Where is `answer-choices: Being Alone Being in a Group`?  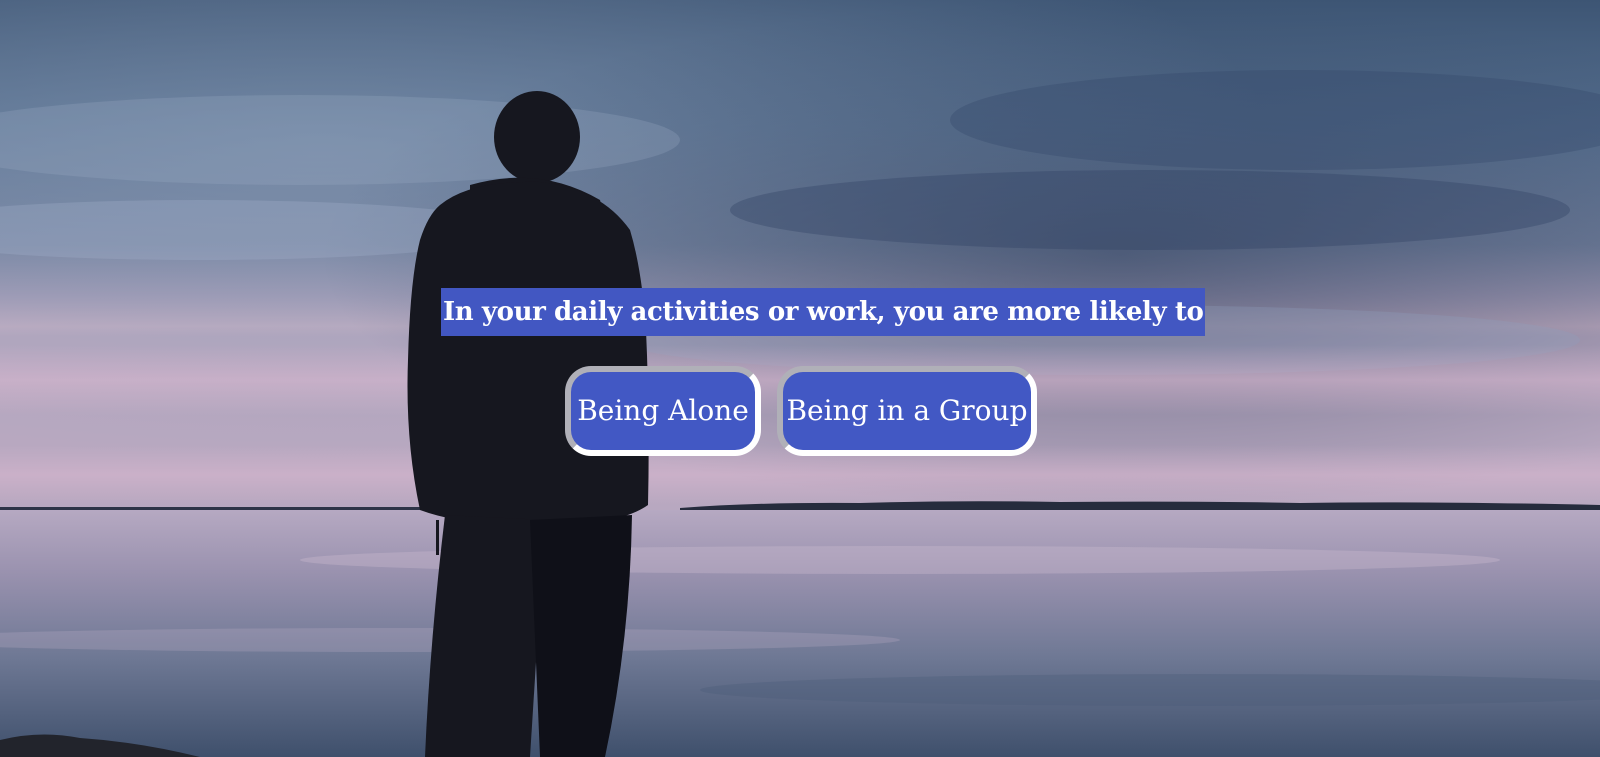
answer-choices: Being Alone Being in a Group is located at coordinates (800, 412).